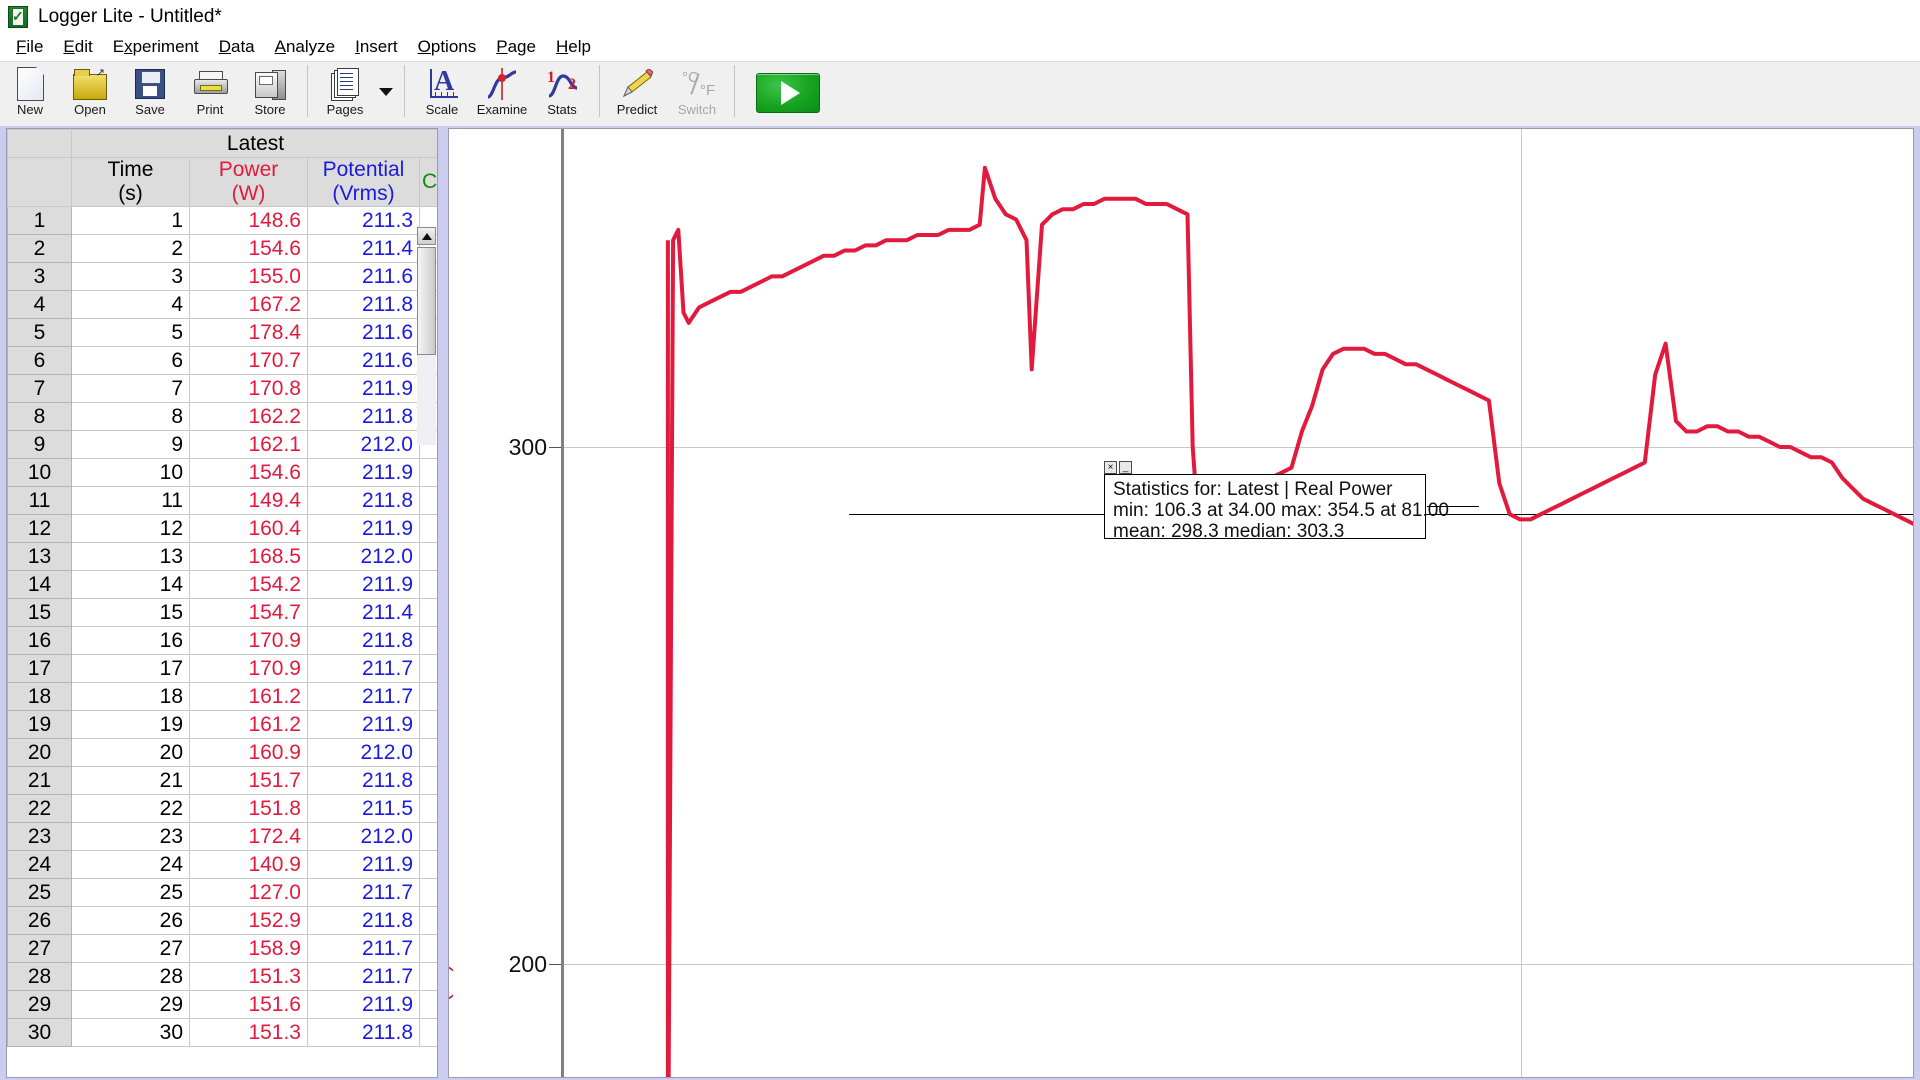  I want to click on cell-time: 4, so click(130, 304).